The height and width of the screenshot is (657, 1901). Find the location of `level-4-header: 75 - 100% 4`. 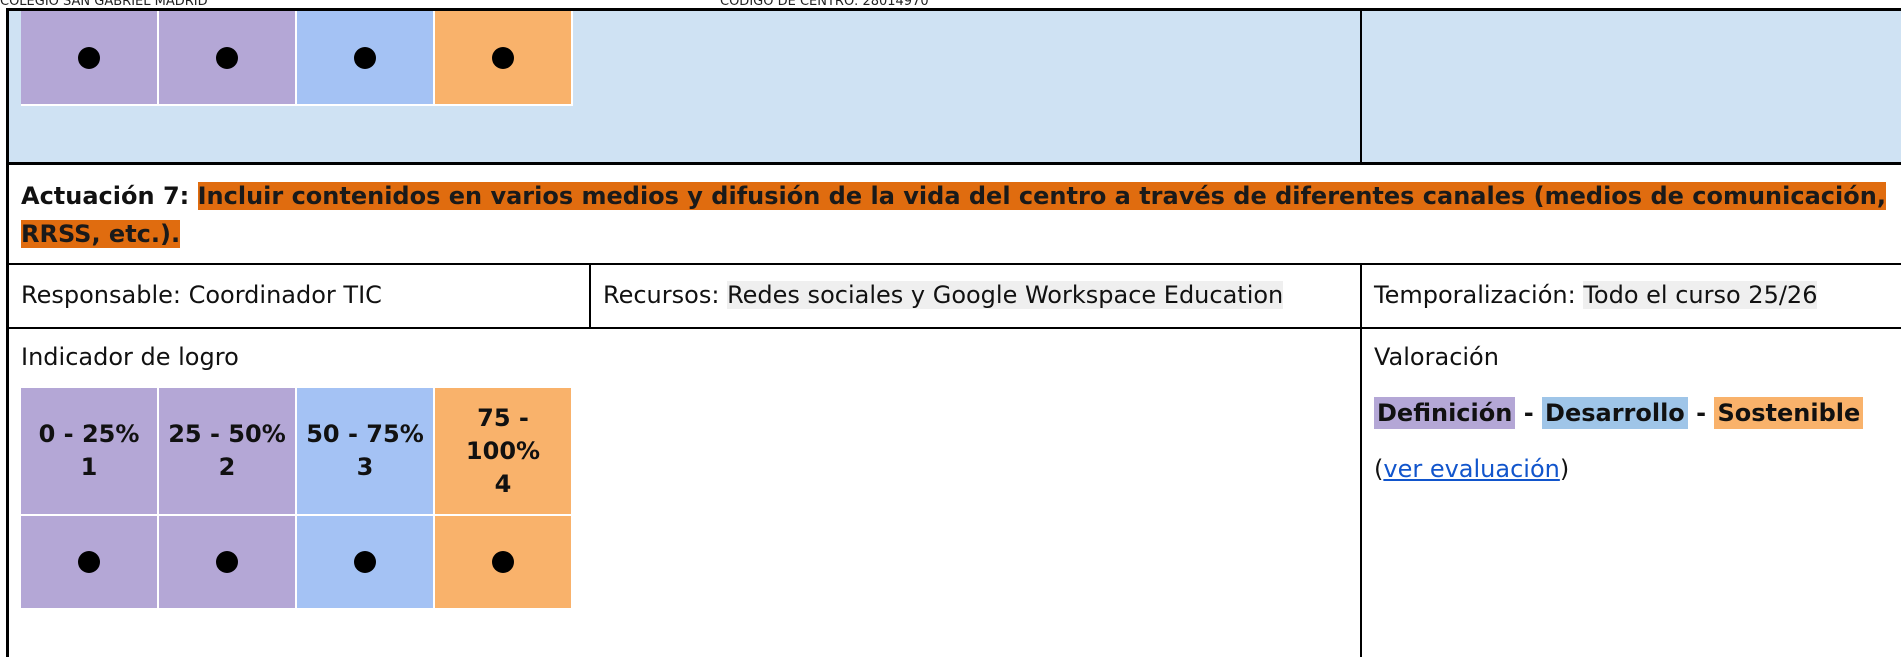

level-4-header: 75 - 100% 4 is located at coordinates (504, 452).